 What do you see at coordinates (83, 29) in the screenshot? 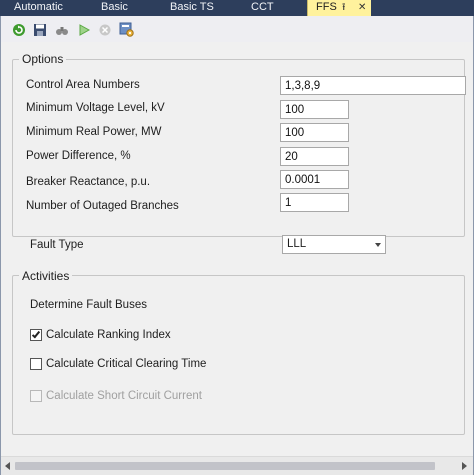
I see `run-icon` at bounding box center [83, 29].